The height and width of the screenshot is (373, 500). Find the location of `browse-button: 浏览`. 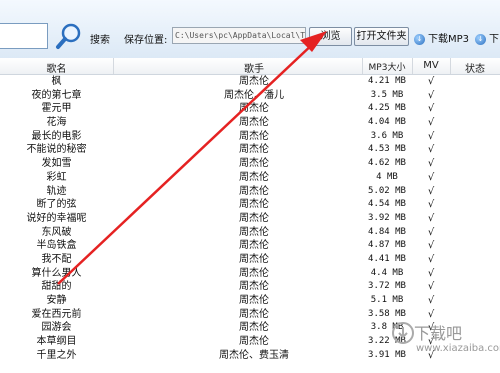

browse-button: 浏览 is located at coordinates (330, 36).